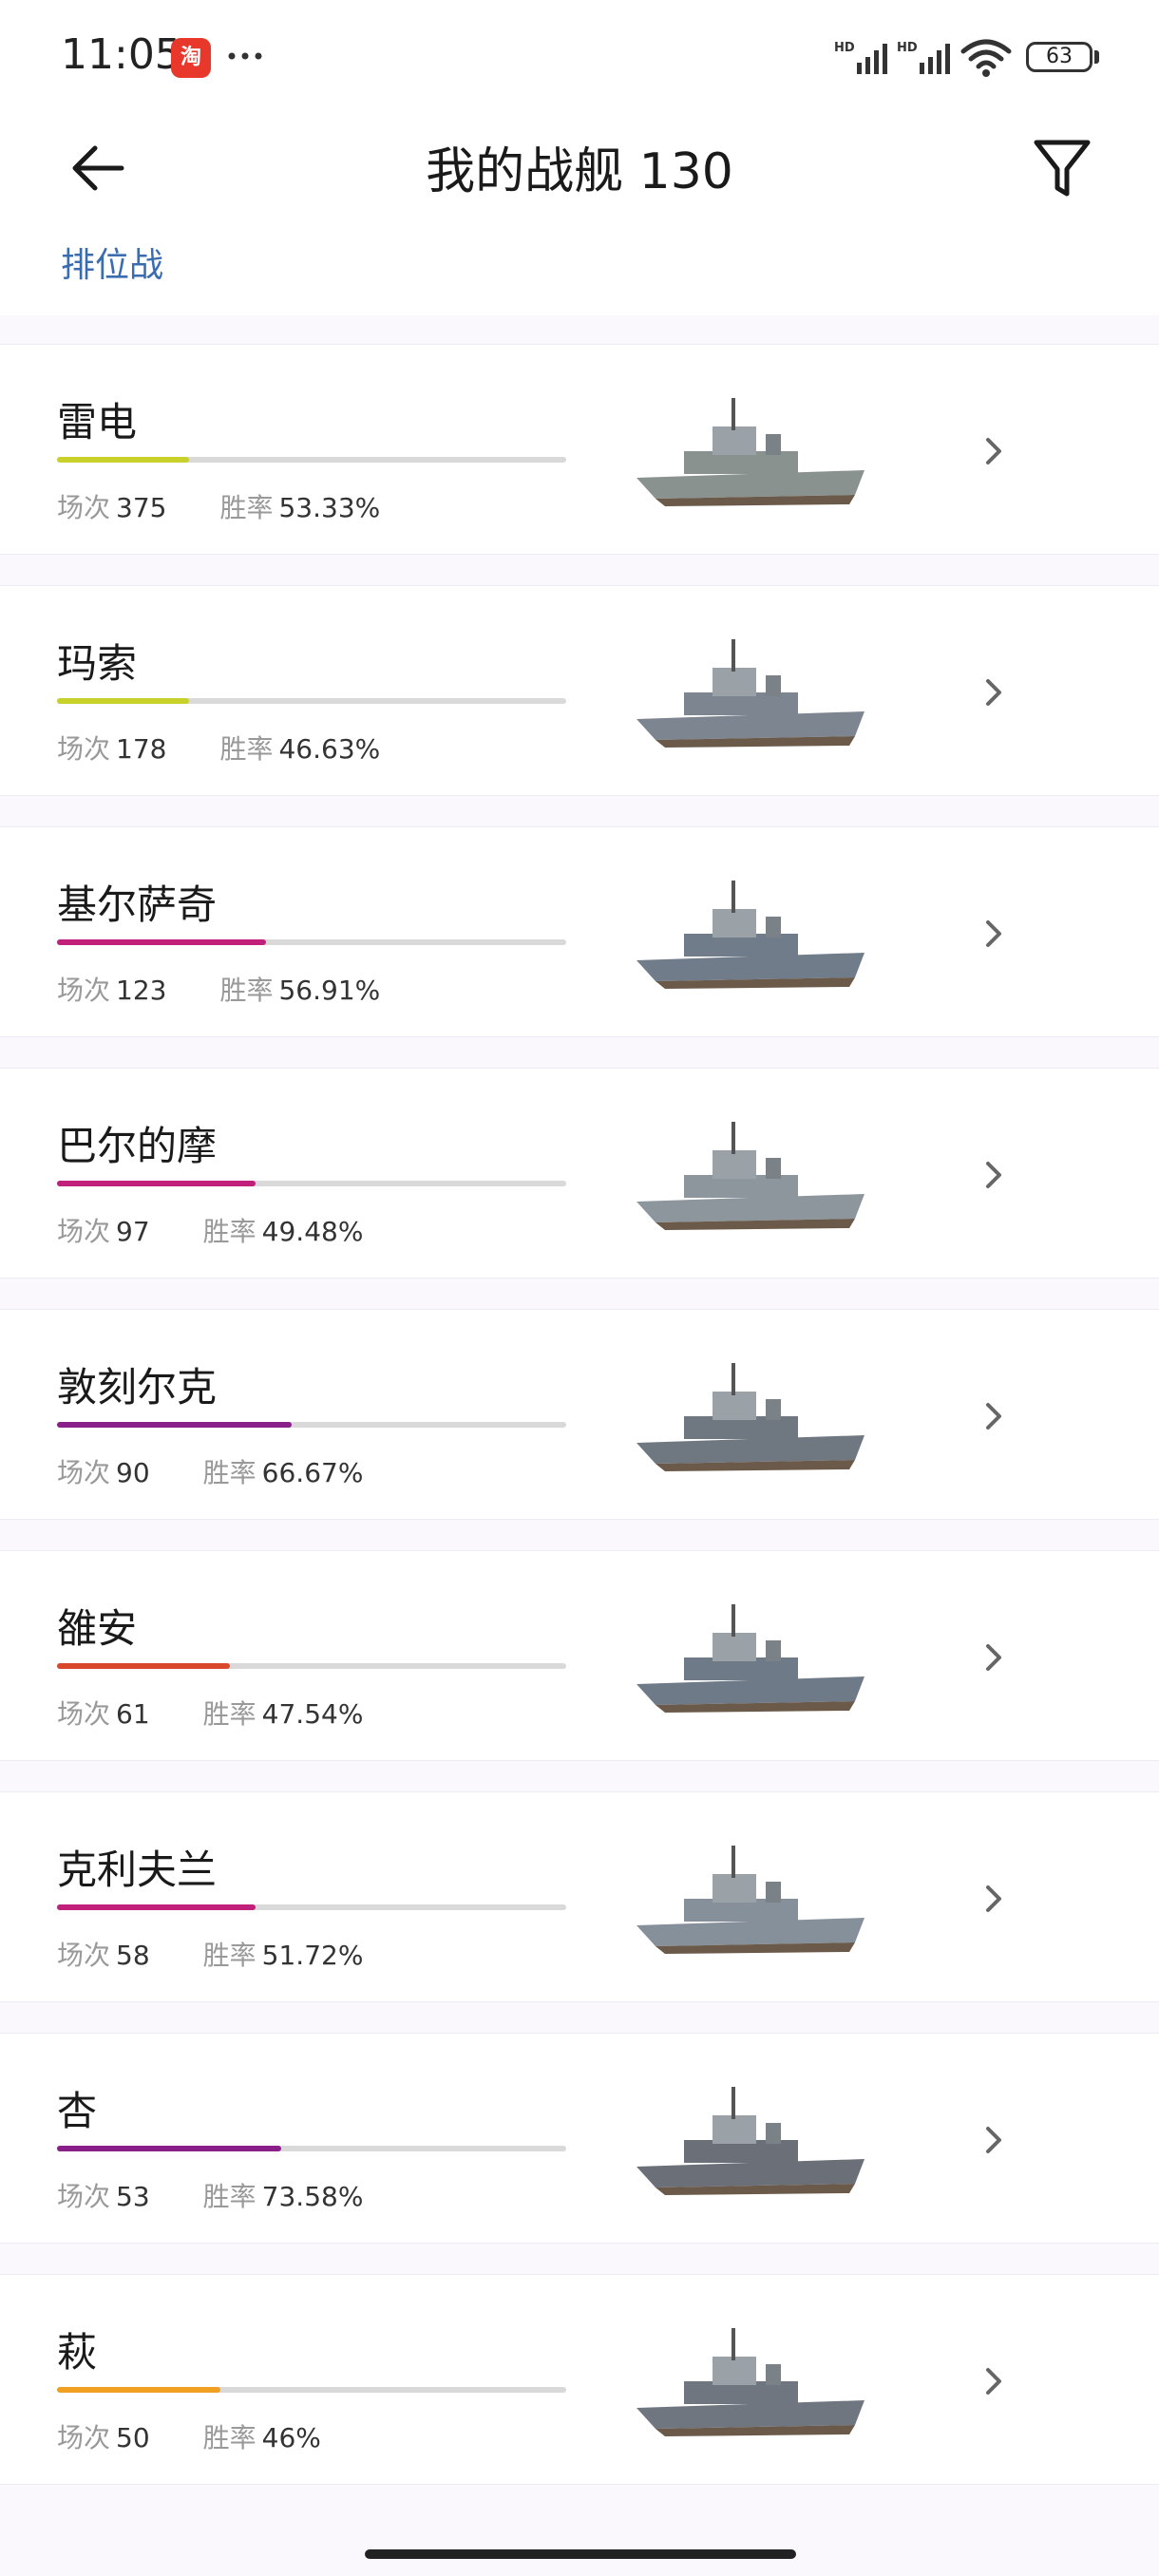 The image size is (1159, 2576). I want to click on ship-name: 巴尔的摩, so click(137, 1146).